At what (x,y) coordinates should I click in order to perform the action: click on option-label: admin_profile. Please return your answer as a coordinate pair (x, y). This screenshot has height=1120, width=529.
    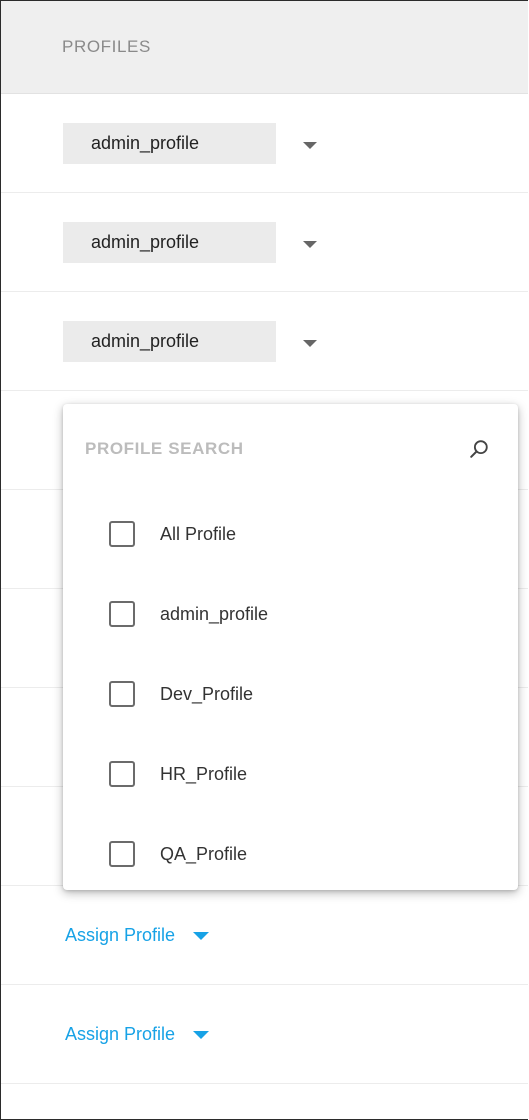
    Looking at the image, I should click on (214, 613).